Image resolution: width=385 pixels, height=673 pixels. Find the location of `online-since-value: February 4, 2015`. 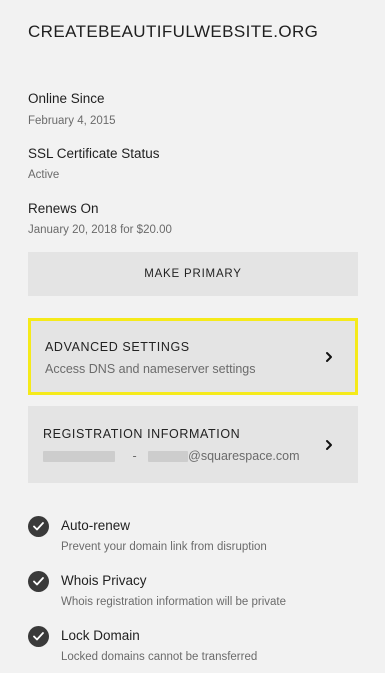

online-since-value: February 4, 2015 is located at coordinates (72, 121).